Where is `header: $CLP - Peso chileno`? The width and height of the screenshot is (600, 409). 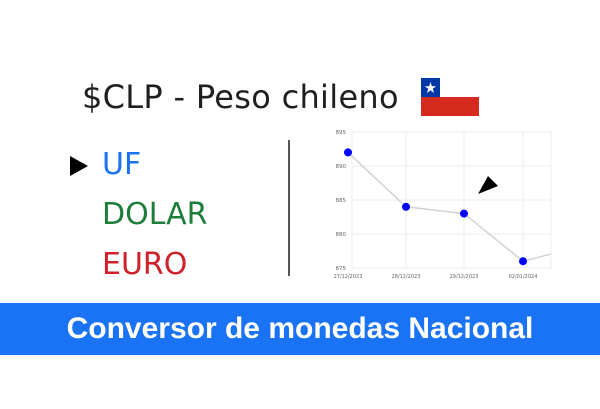 header: $CLP - Peso chileno is located at coordinates (280, 97).